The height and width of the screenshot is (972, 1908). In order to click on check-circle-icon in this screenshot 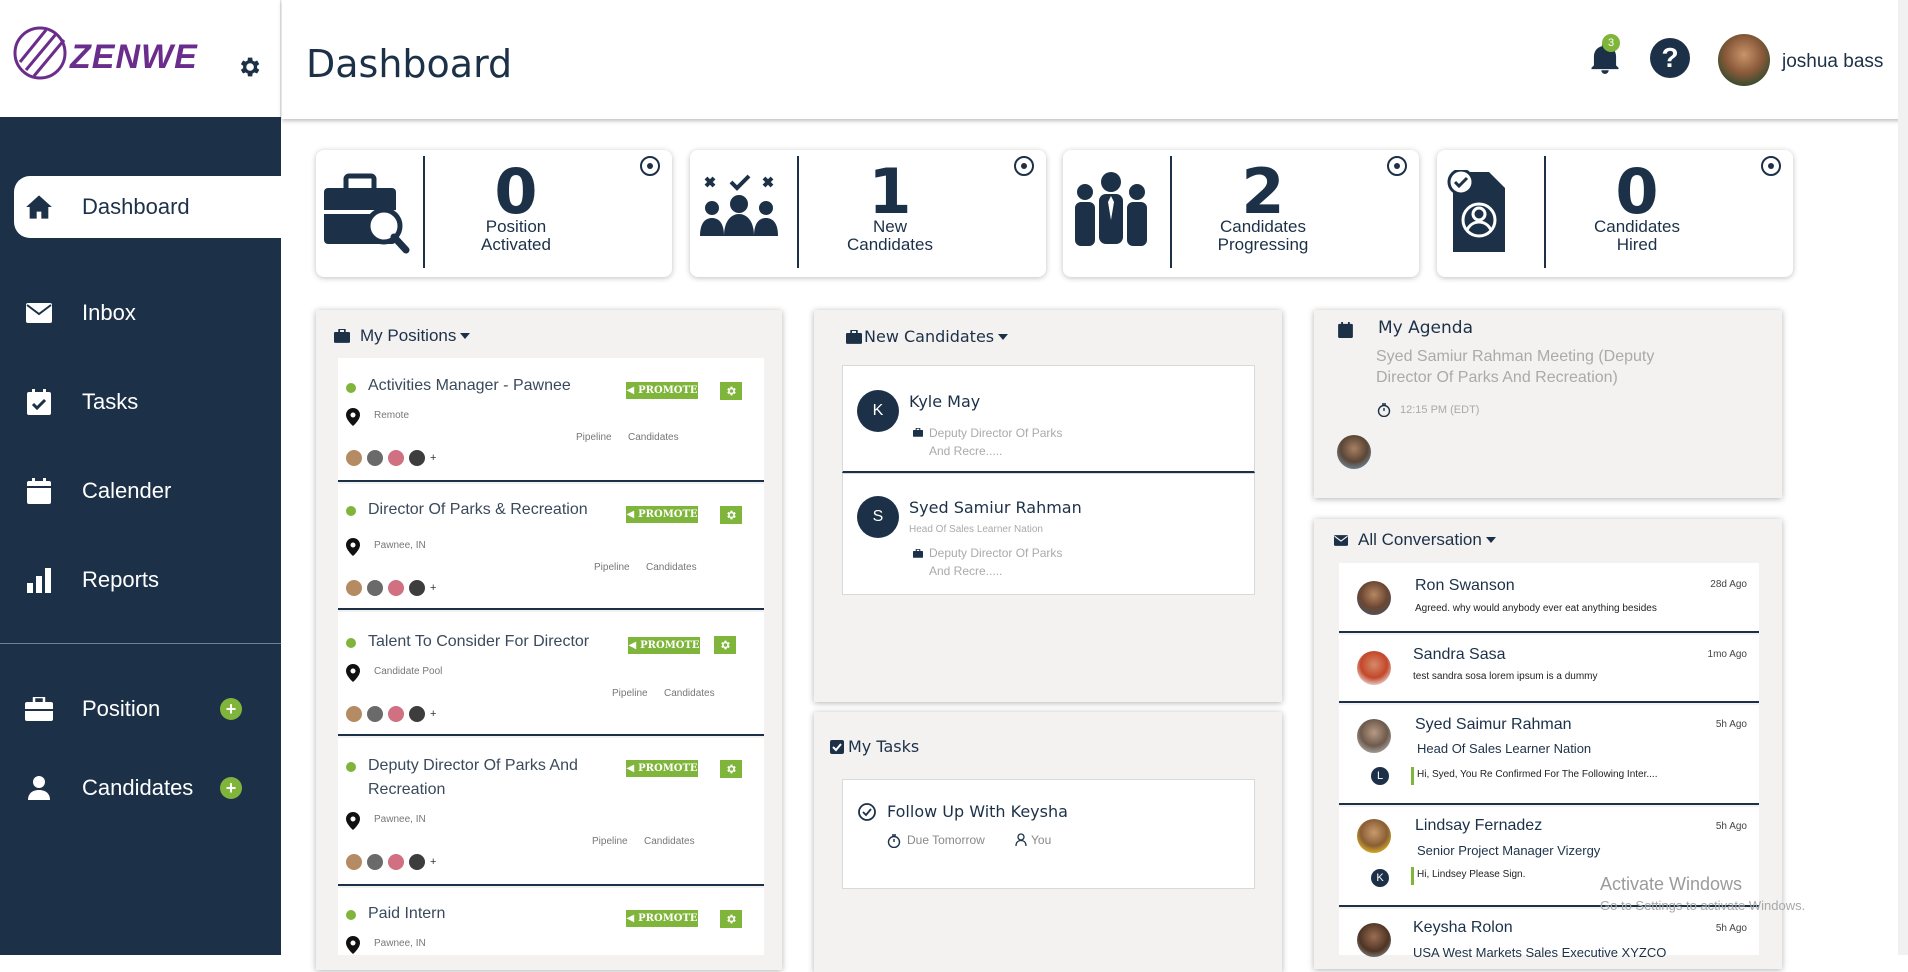, I will do `click(867, 812)`.